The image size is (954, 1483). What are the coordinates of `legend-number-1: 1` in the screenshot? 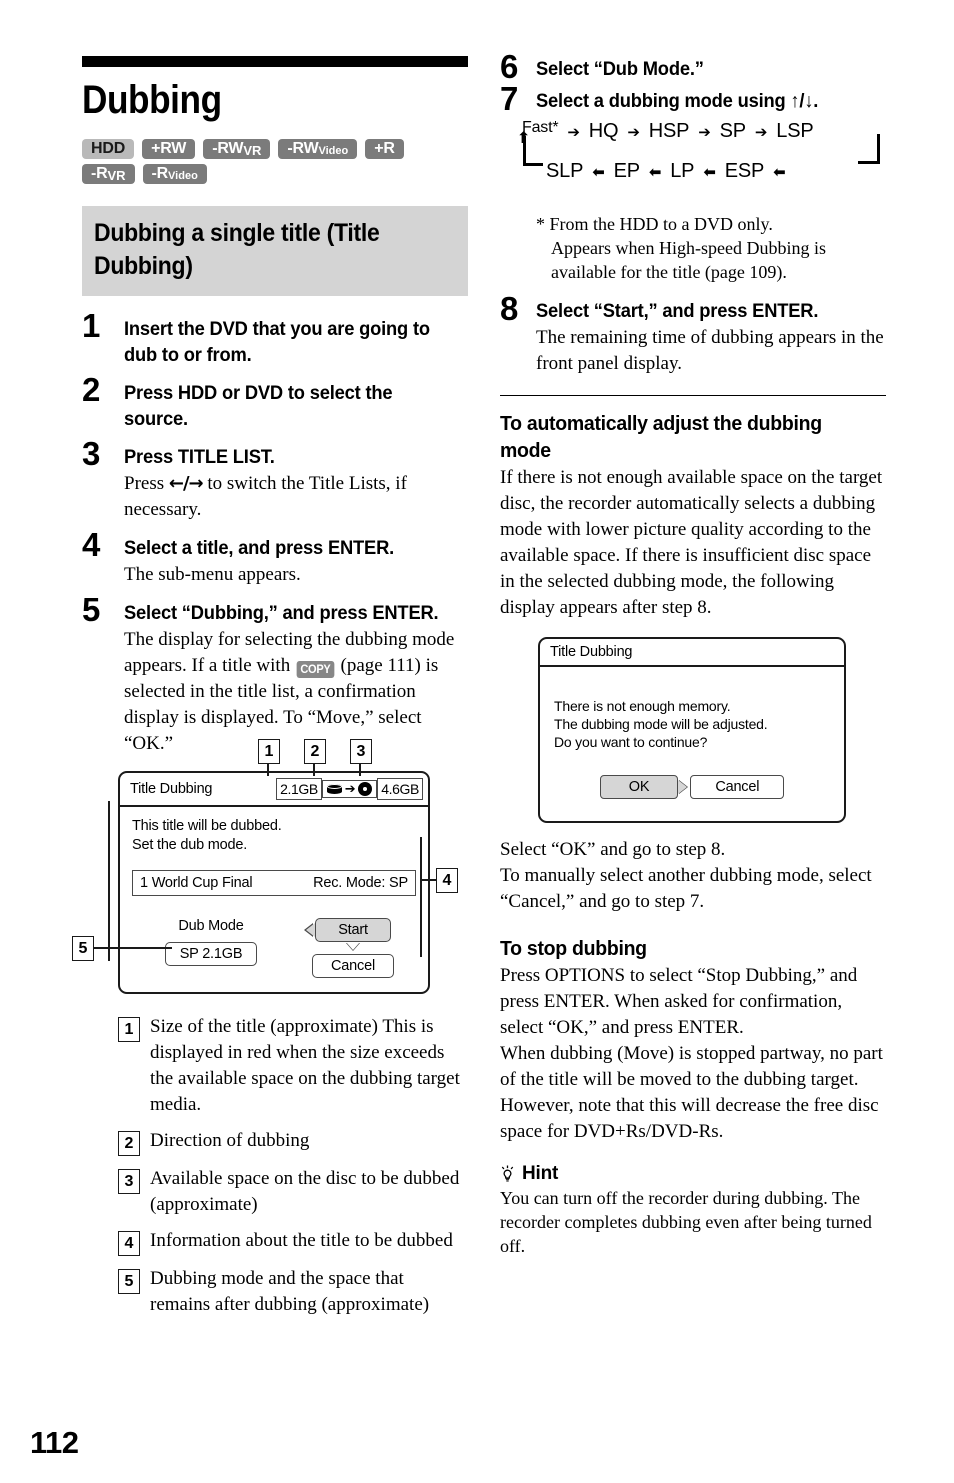 It's located at (129, 1029).